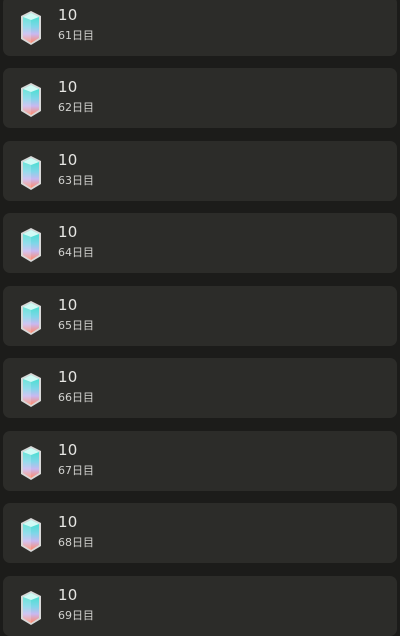 This screenshot has height=636, width=400. I want to click on reward-row-day-63: 10 63日目, so click(200, 171).